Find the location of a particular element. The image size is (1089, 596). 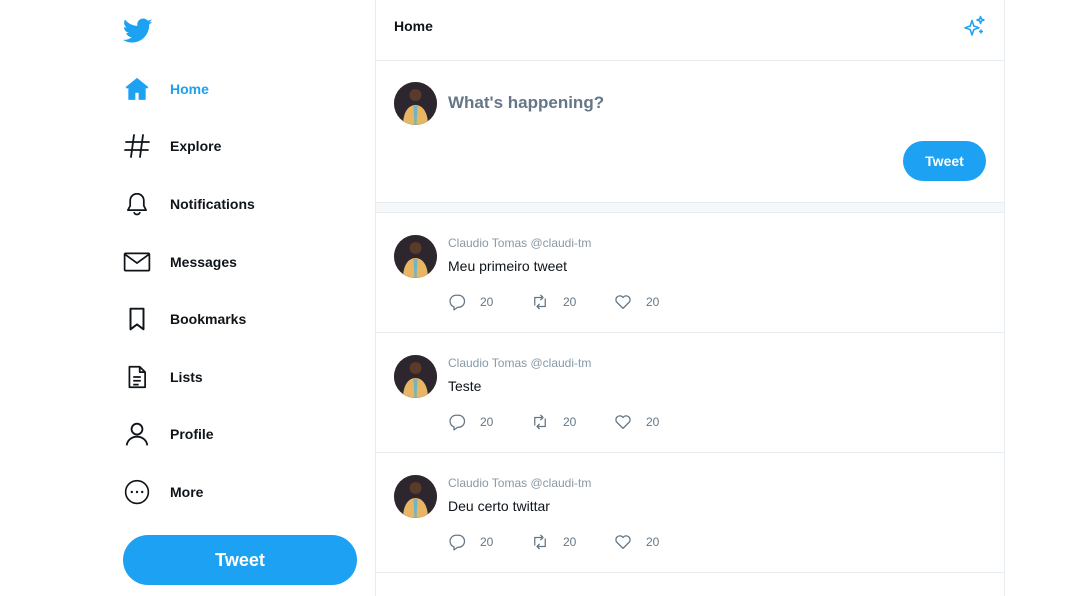

list-document-icon is located at coordinates (137, 377).